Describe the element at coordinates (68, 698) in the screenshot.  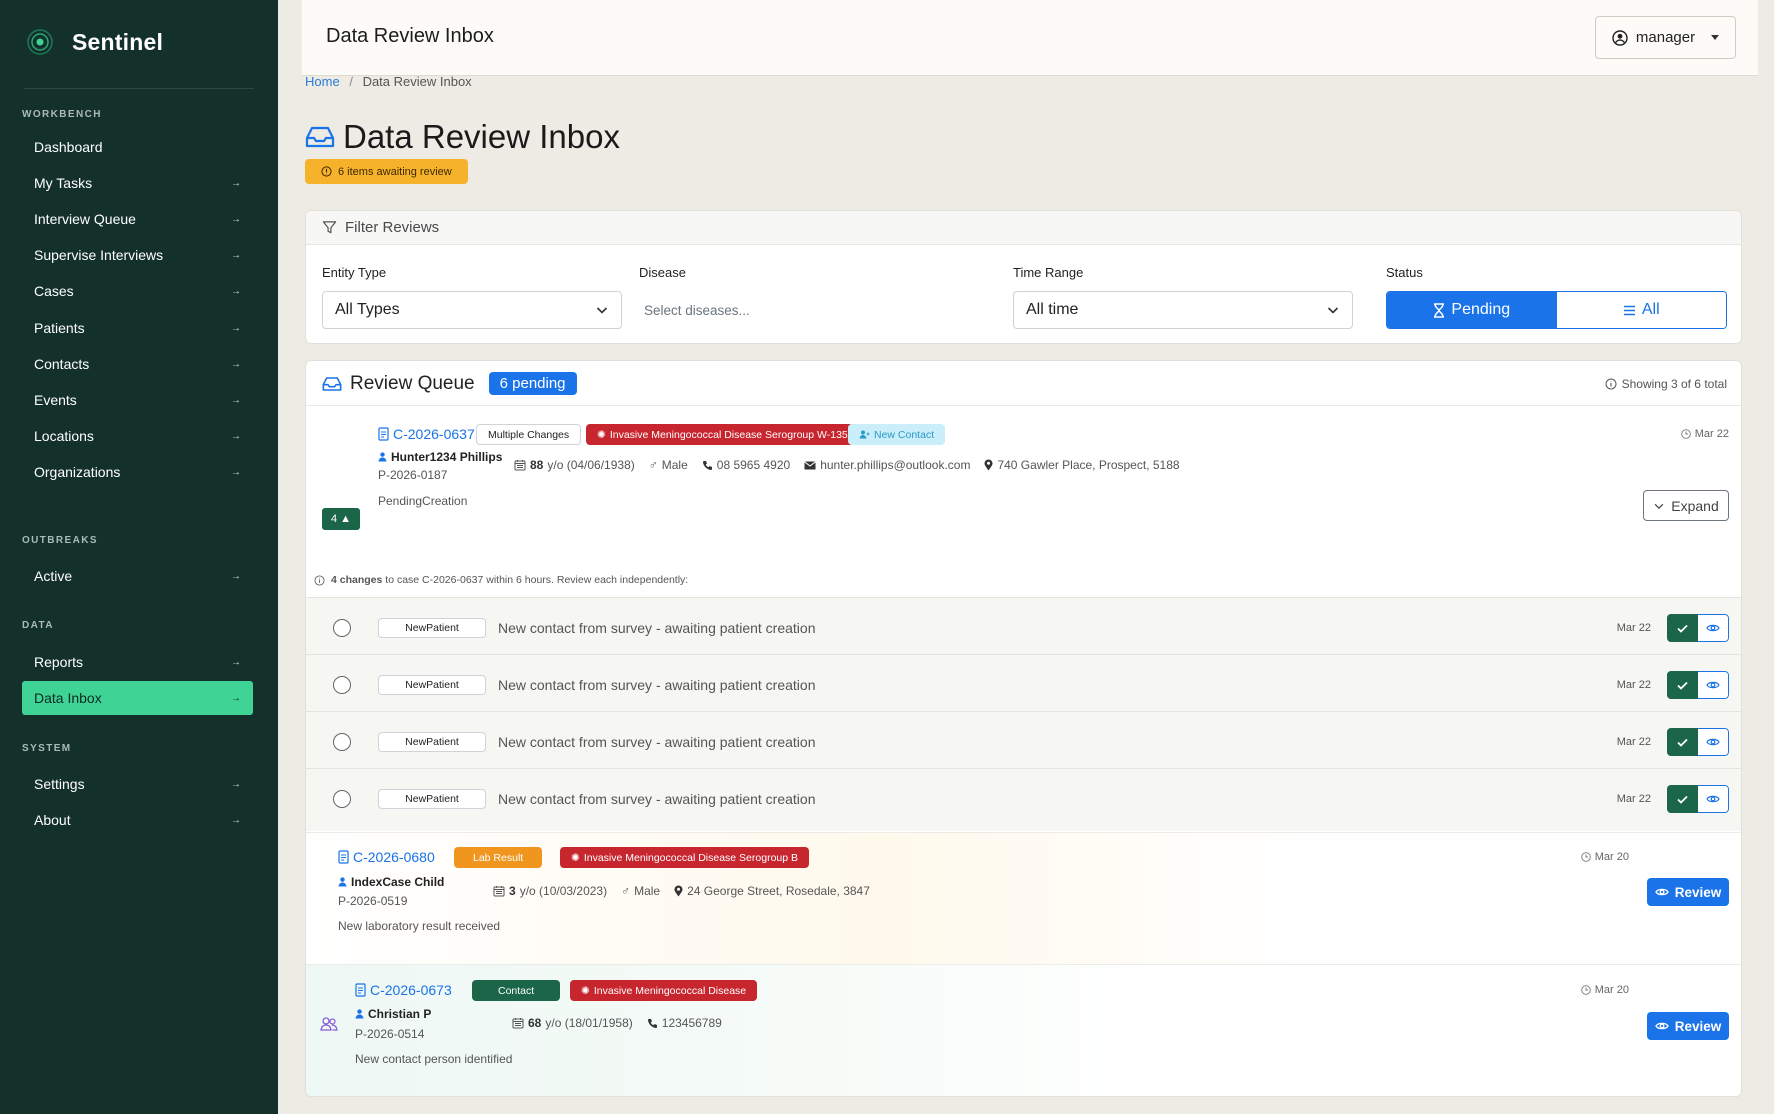
I see `sidebar-item-label: Data Inbox` at that location.